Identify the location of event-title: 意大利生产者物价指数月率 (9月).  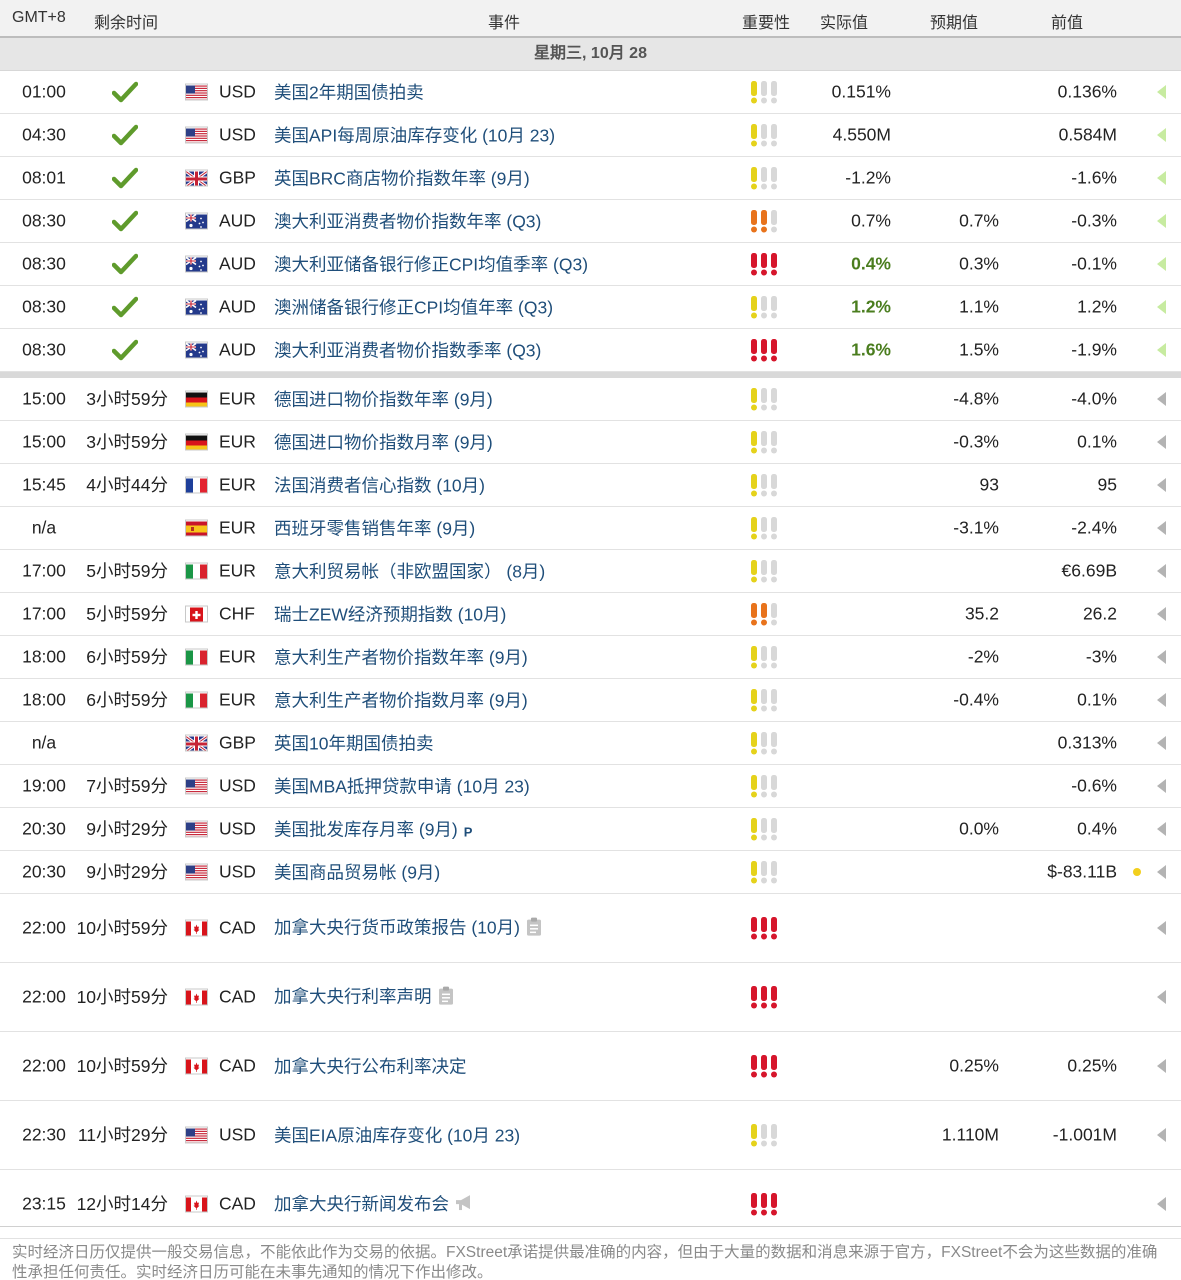
(401, 701).